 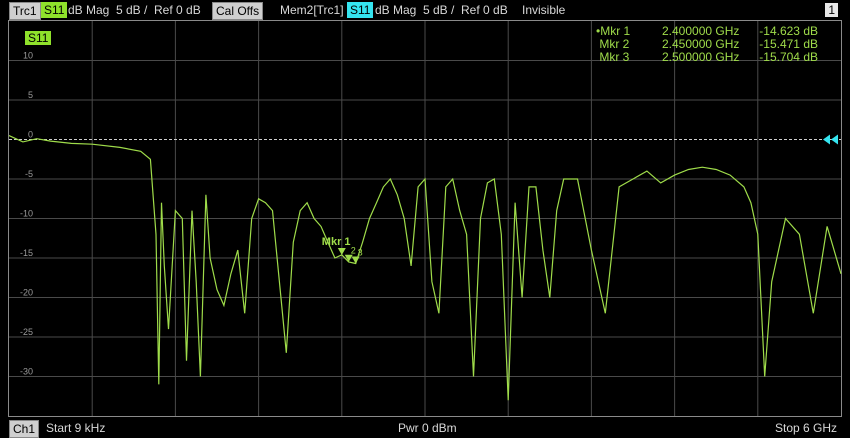 What do you see at coordinates (26, 372) in the screenshot?
I see `y-tick-label: -30` at bounding box center [26, 372].